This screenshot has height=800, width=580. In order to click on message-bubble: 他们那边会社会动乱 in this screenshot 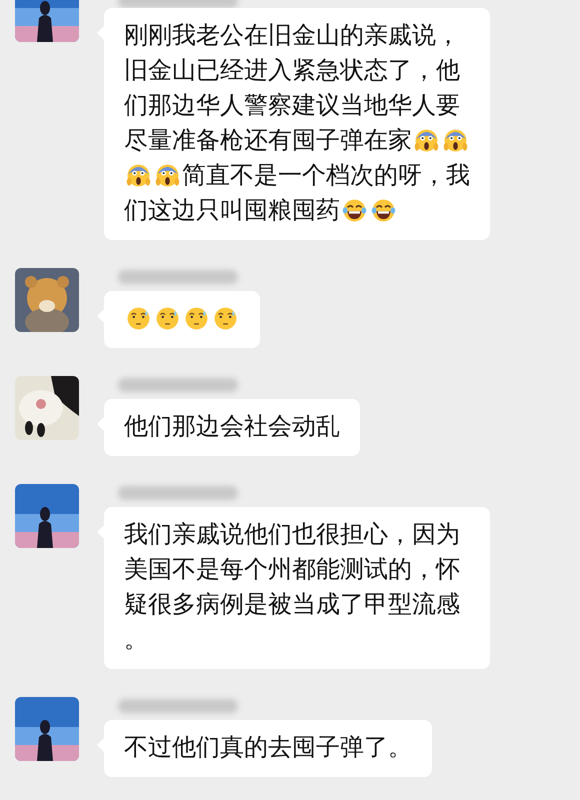, I will do `click(232, 427)`.